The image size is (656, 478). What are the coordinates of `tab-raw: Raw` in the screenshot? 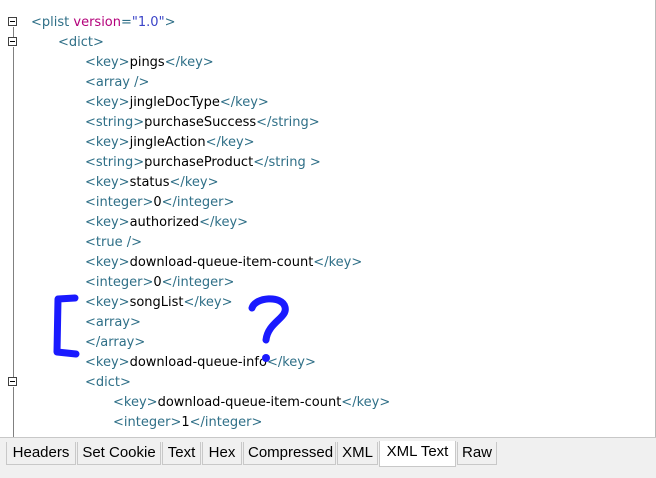 It's located at (477, 453).